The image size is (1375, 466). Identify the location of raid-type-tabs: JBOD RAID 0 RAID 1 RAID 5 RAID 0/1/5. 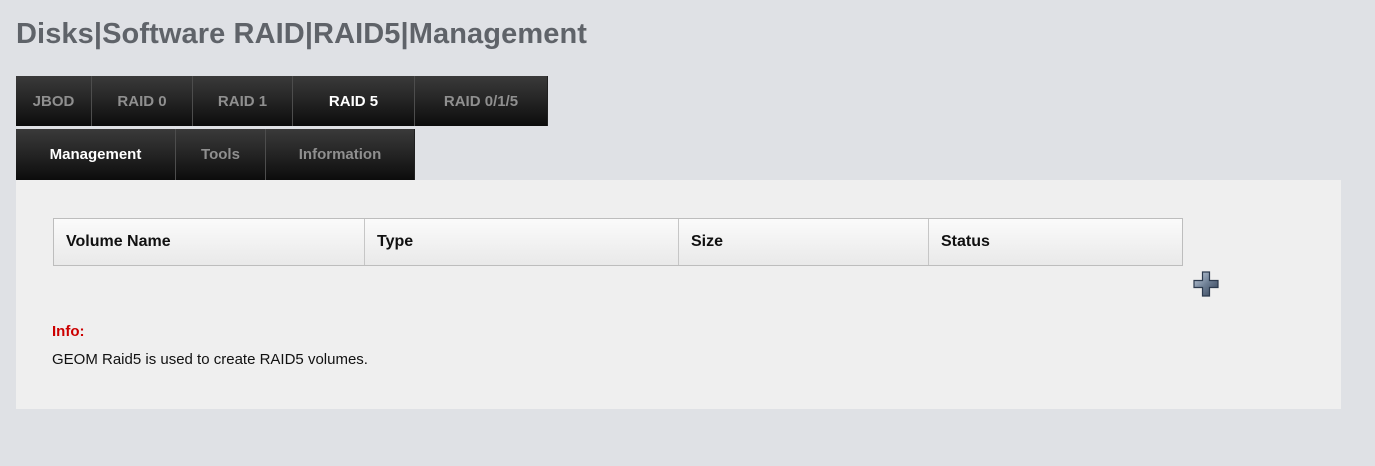
(282, 101).